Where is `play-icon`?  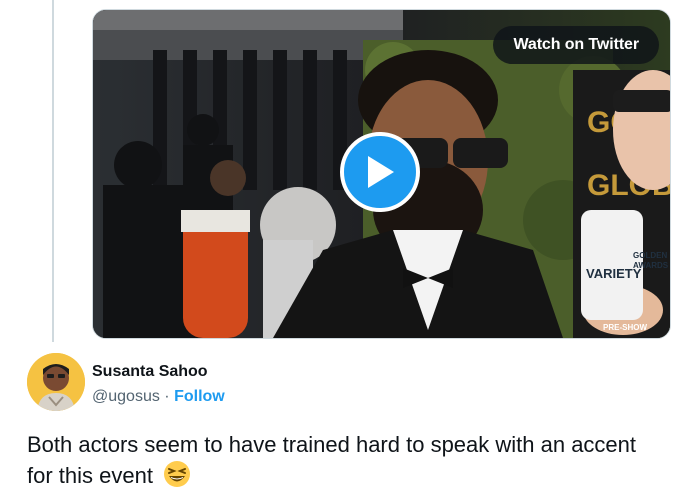
play-icon is located at coordinates (381, 172).